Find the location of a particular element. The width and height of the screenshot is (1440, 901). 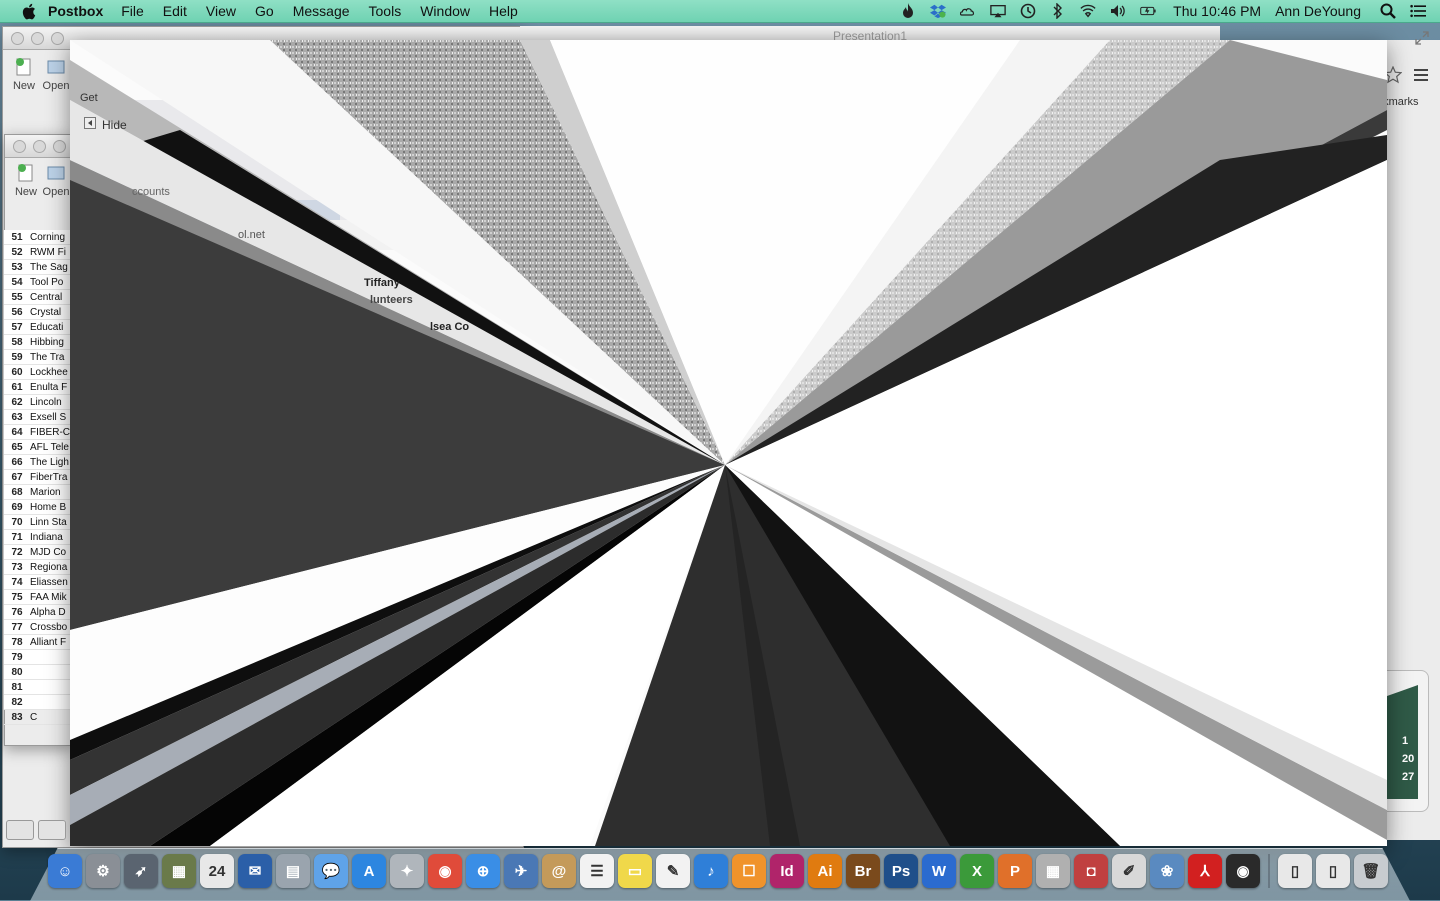

row-company-cell: Educati is located at coordinates (50, 327).